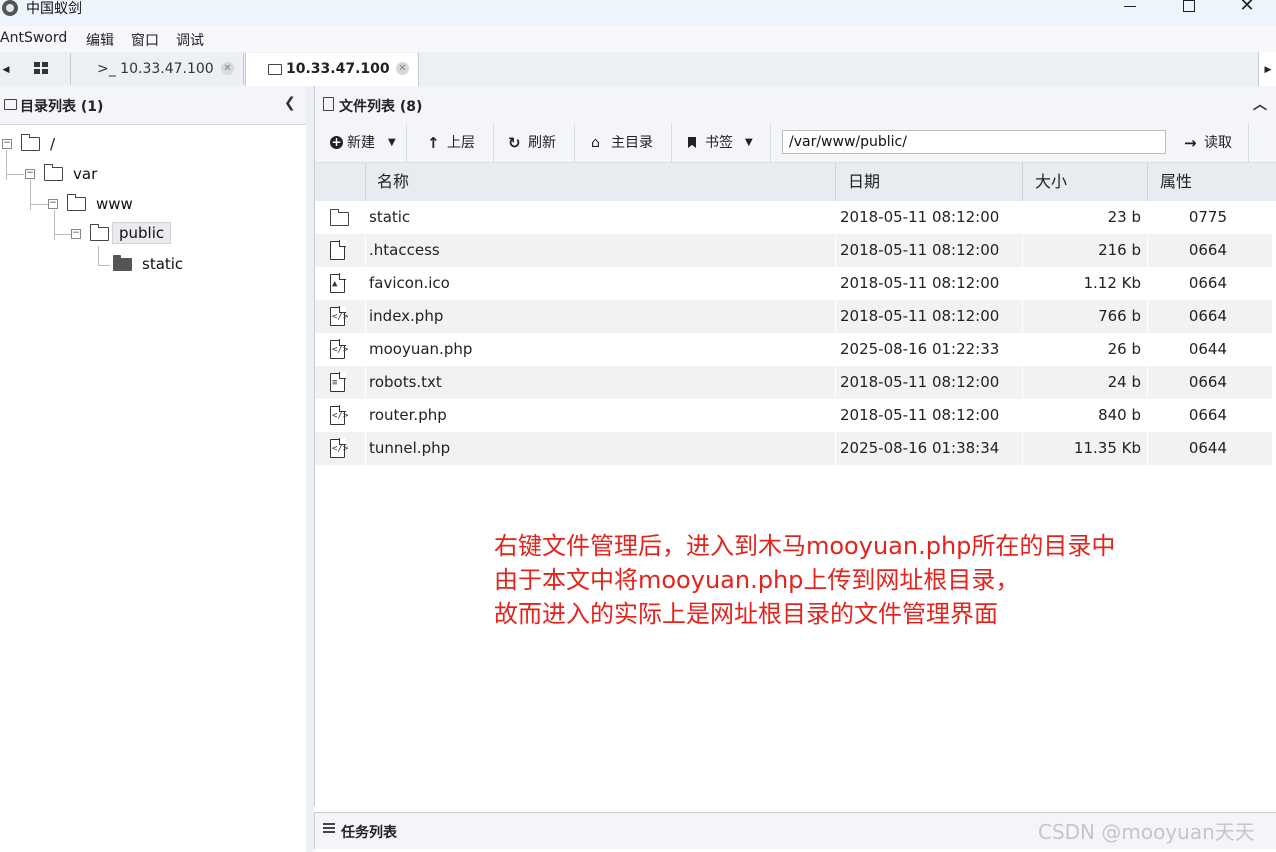  I want to click on column-header-name: 名称, so click(601, 182).